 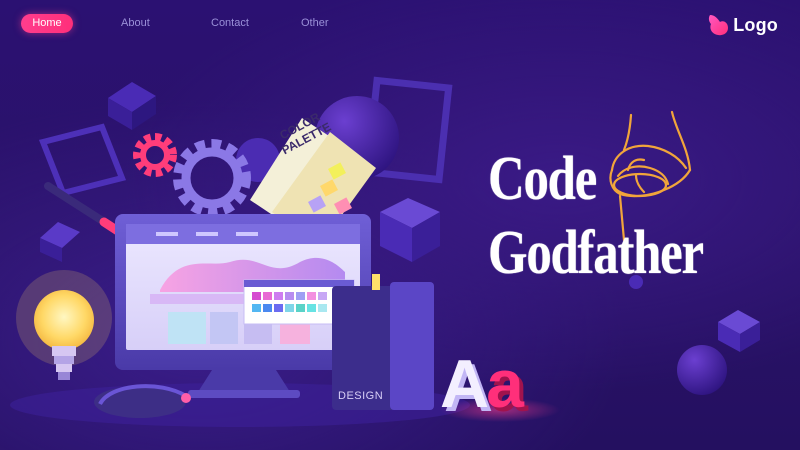 What do you see at coordinates (47, 23) in the screenshot?
I see `nav-home: Home` at bounding box center [47, 23].